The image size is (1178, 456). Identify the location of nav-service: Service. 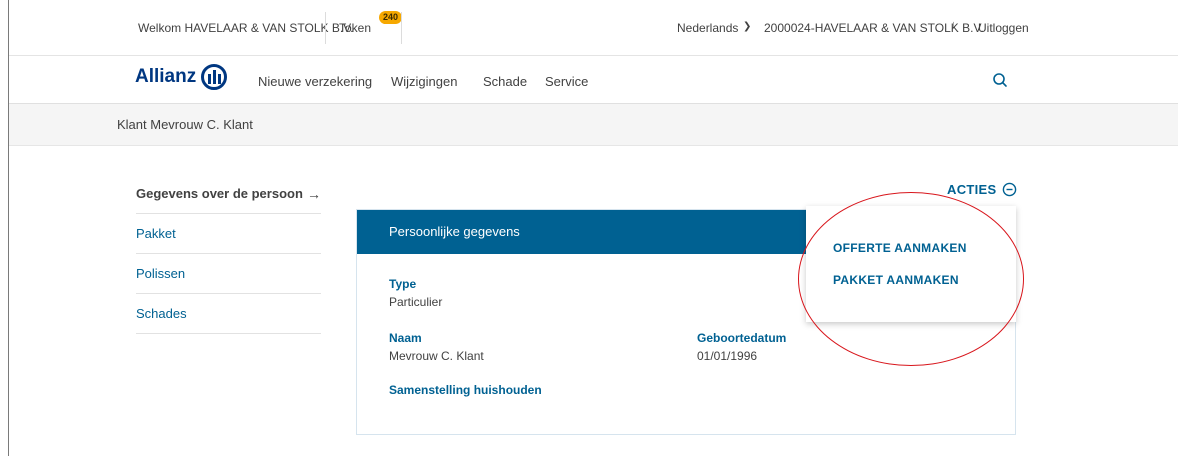
(566, 81).